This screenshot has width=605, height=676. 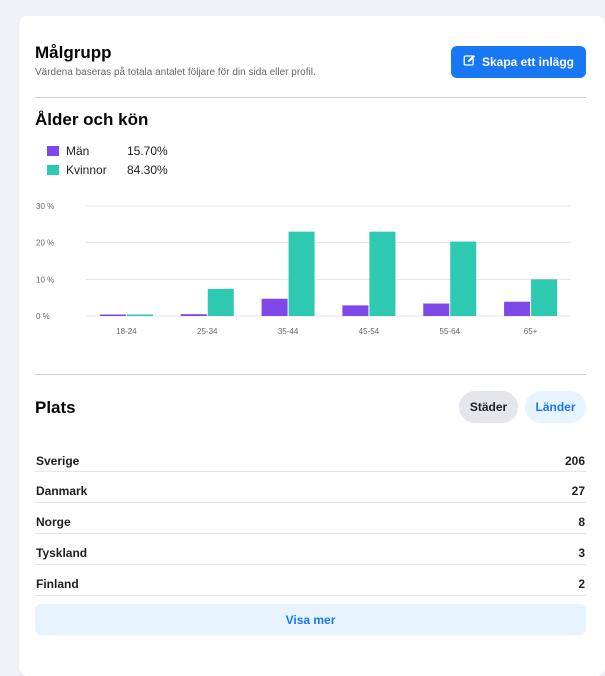 What do you see at coordinates (544, 297) in the screenshot?
I see `bar-women-65+` at bounding box center [544, 297].